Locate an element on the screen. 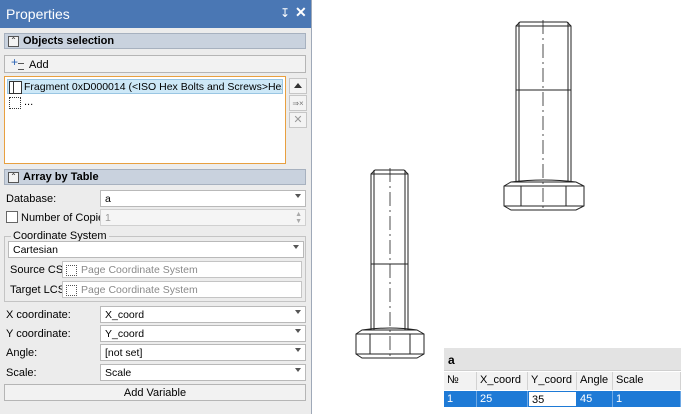 Image resolution: width=681 pixels, height=414 pixels. table-title-bar: a is located at coordinates (562, 359).